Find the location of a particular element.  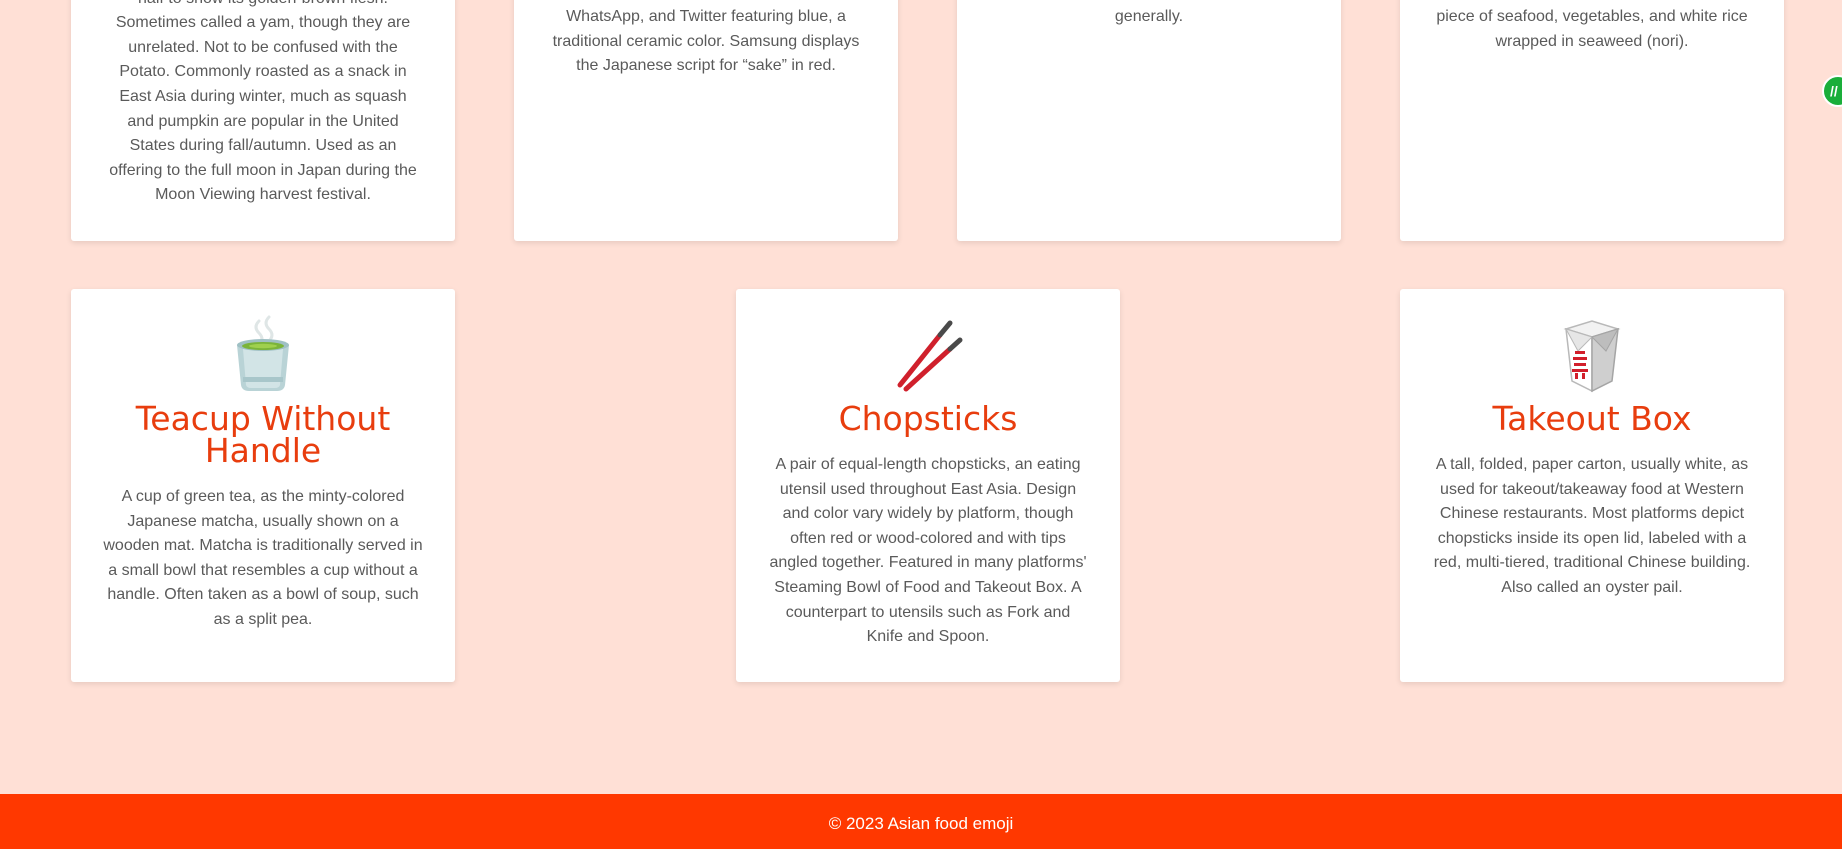

chopsticks-icon is located at coordinates (930, 356).